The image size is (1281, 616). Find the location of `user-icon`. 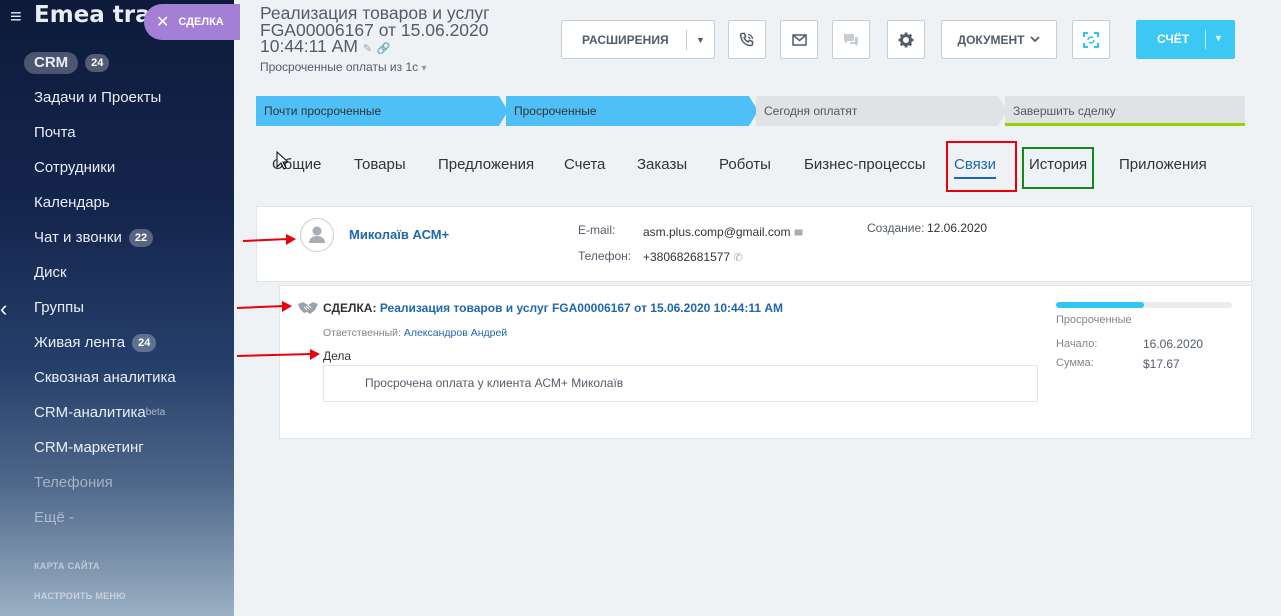

user-icon is located at coordinates (317, 234).